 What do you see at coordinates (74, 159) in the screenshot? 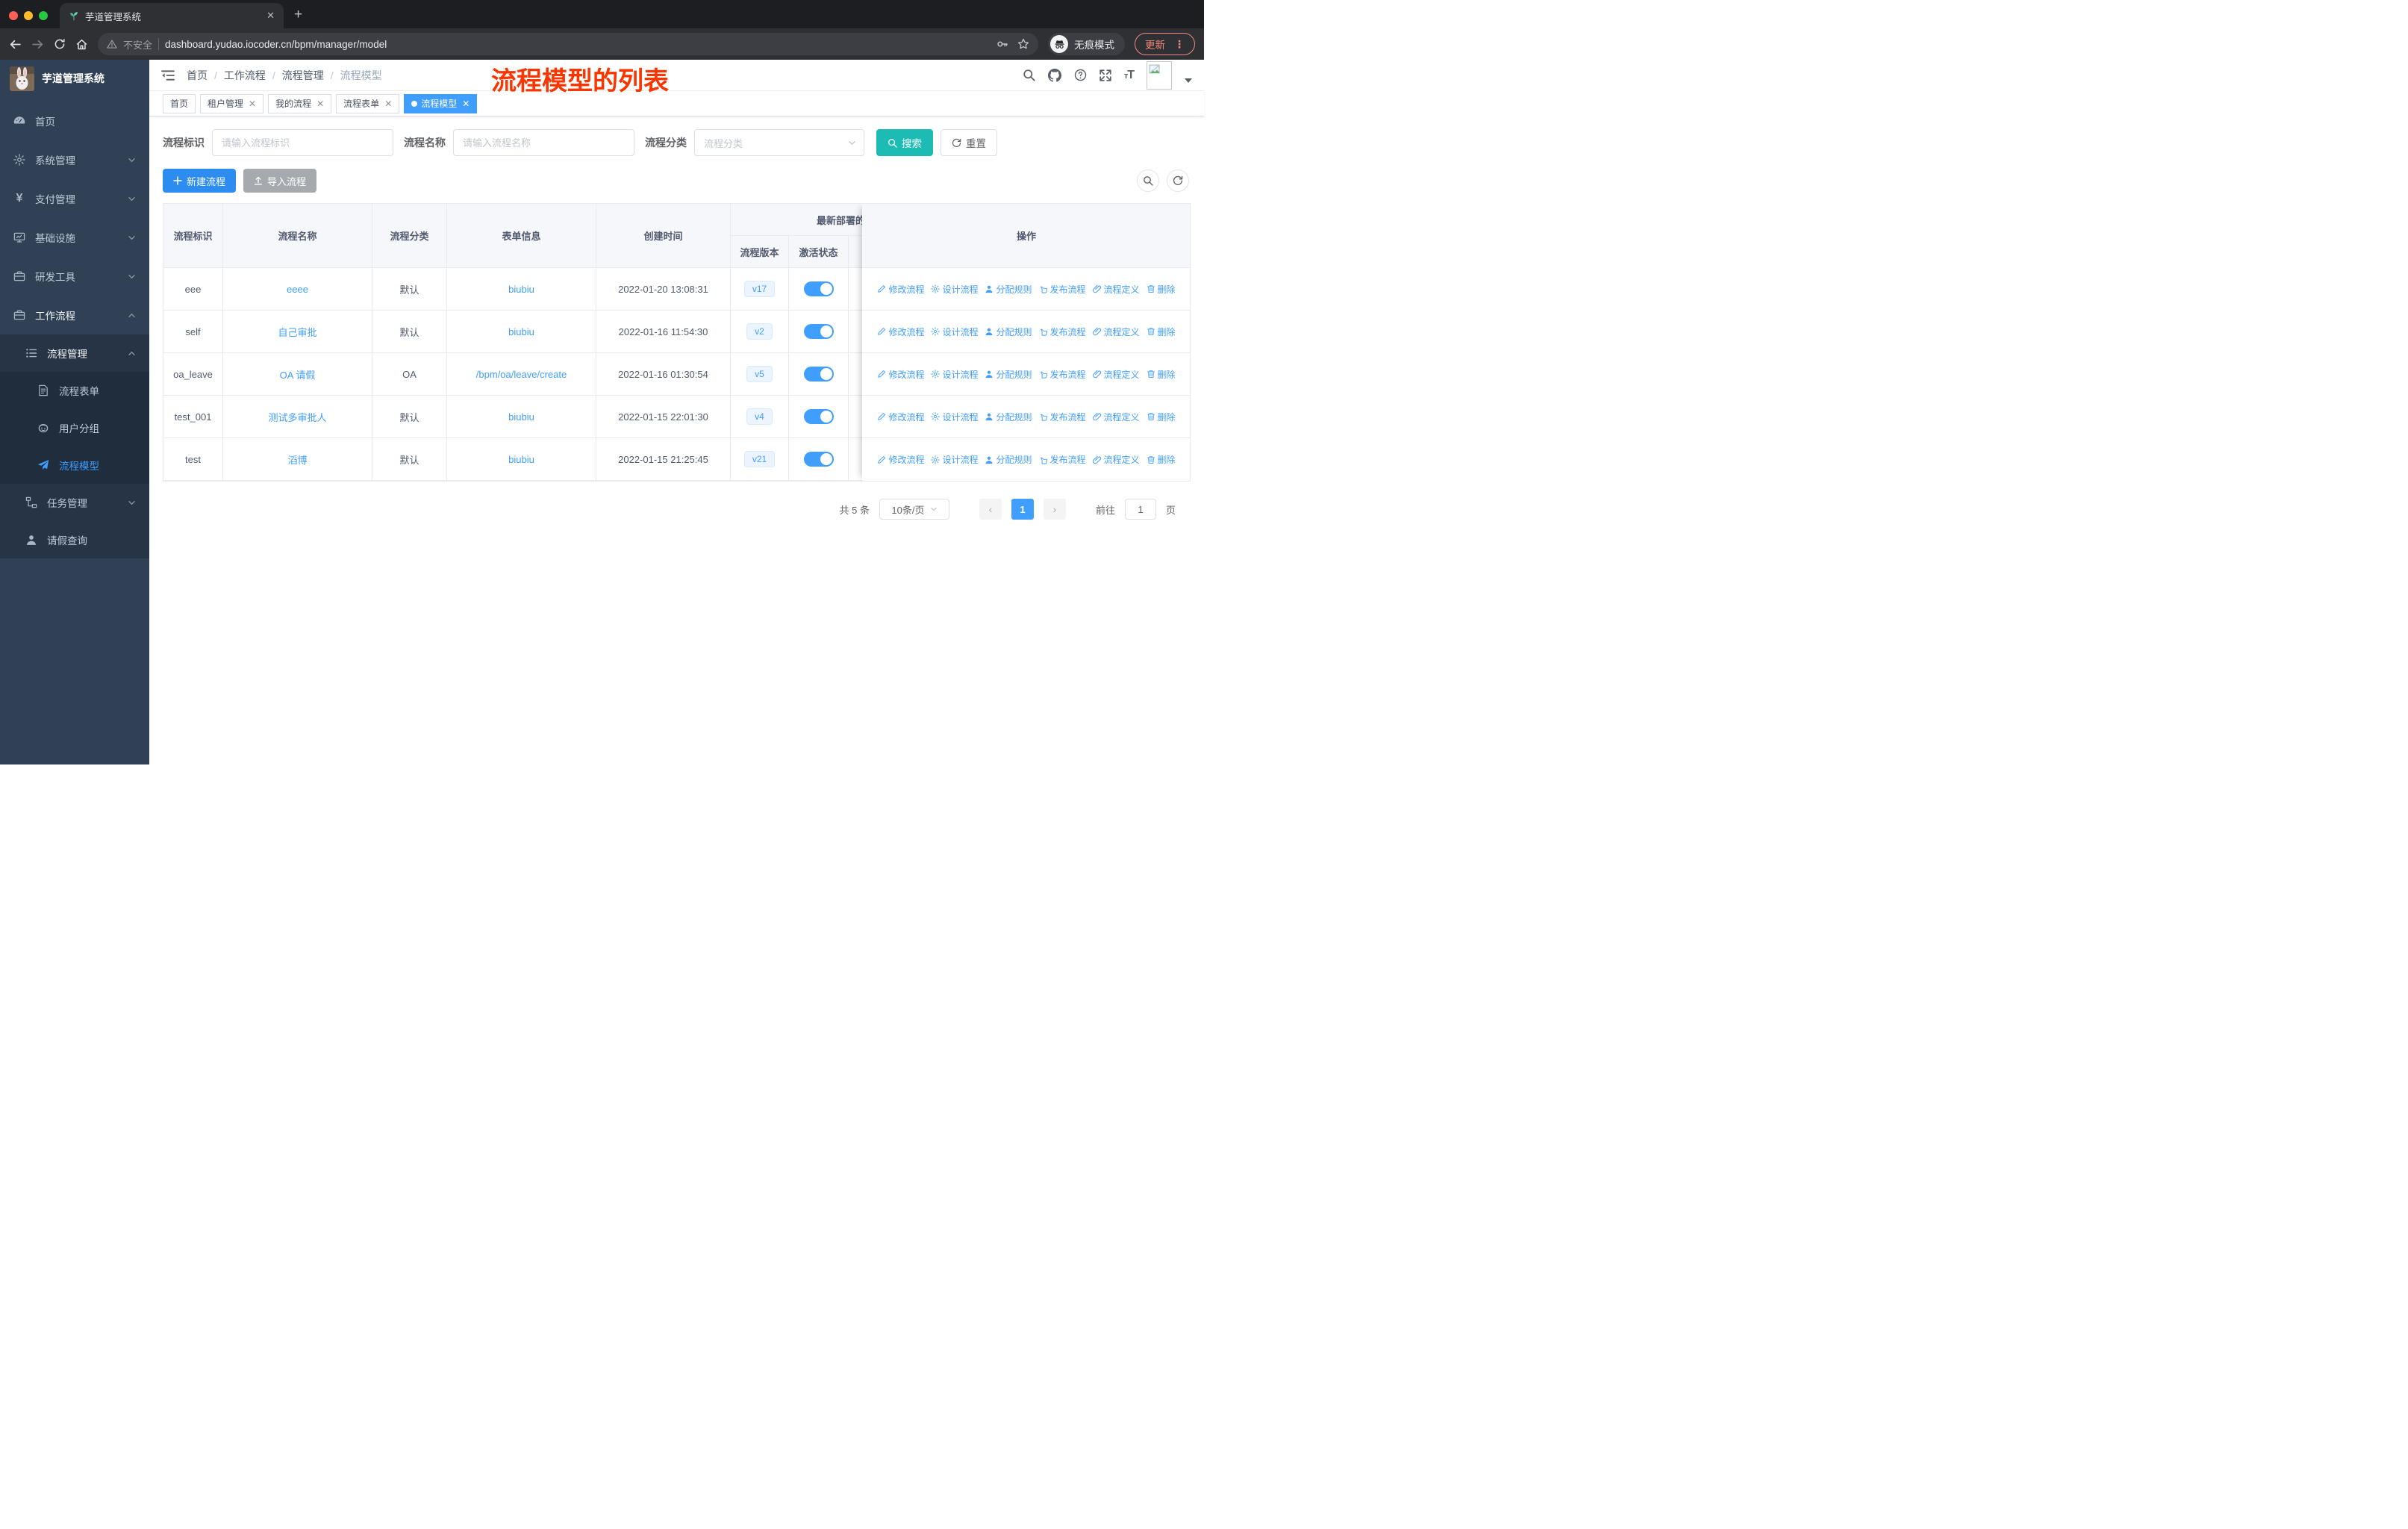
I see `sidebar-item-system: 系统管理` at bounding box center [74, 159].